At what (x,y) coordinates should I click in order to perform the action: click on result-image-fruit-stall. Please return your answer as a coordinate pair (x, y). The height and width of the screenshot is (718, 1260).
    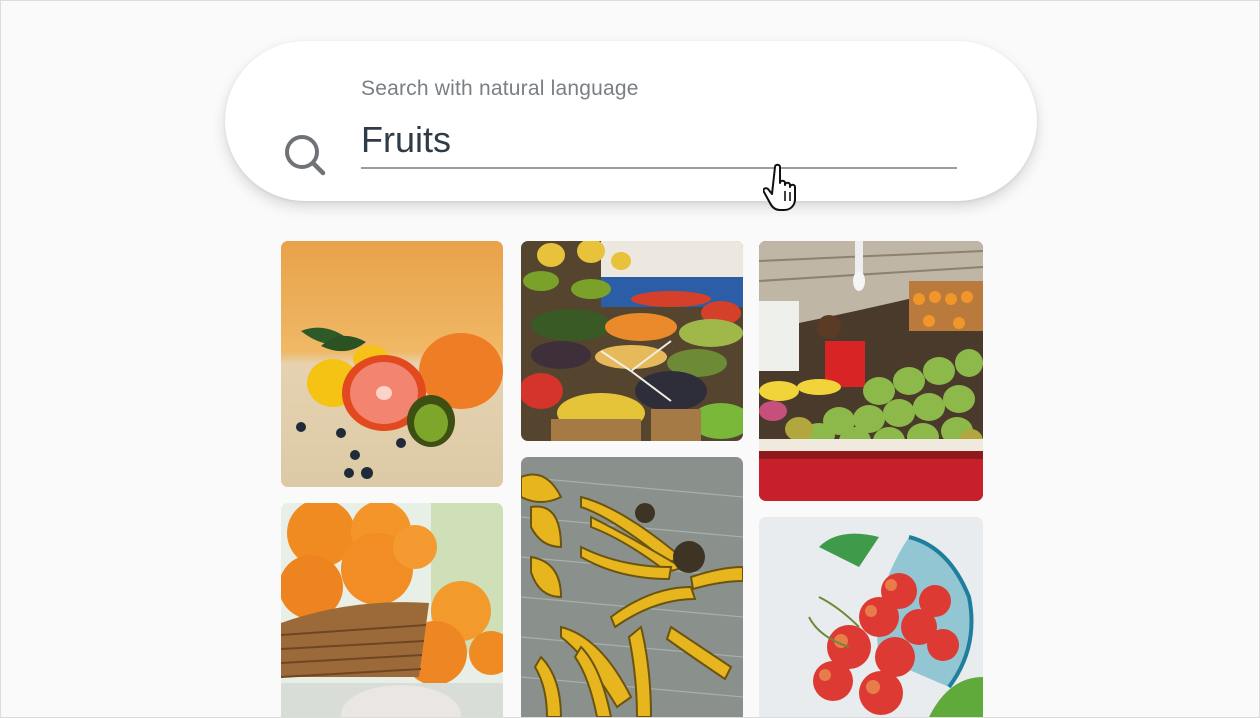
    Looking at the image, I should click on (871, 371).